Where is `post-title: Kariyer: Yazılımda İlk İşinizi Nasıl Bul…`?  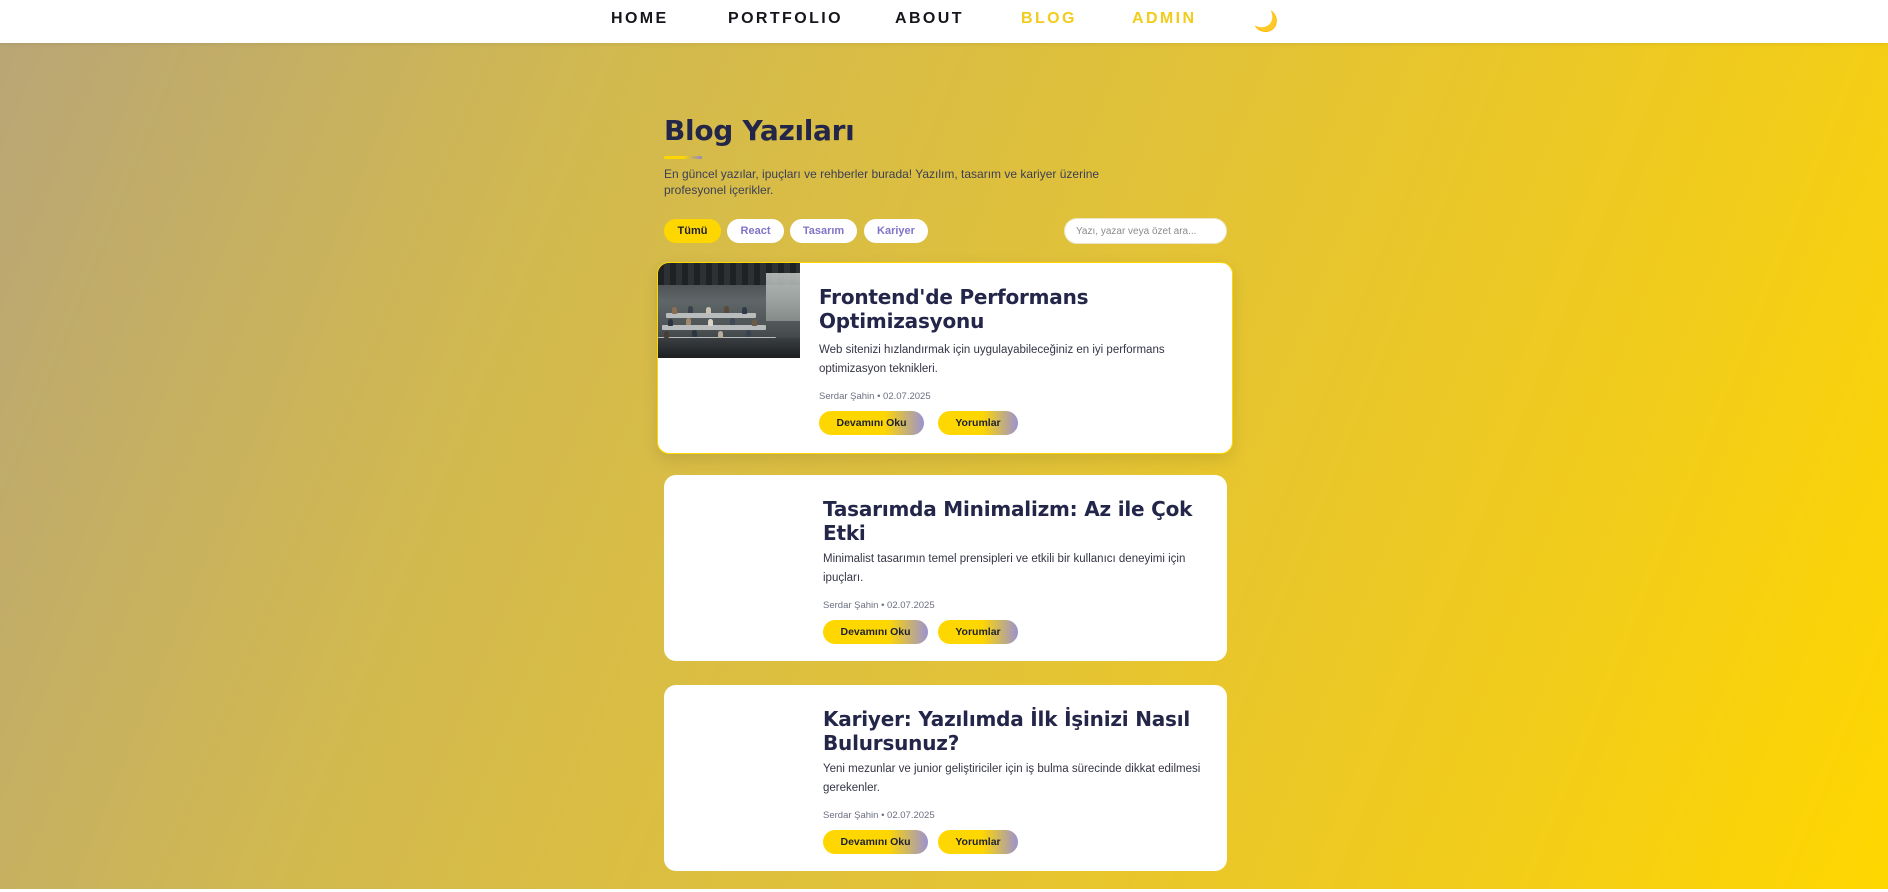
post-title: Kariyer: Yazılımda İlk İşinizi Nasıl Bul… is located at coordinates (1013, 731).